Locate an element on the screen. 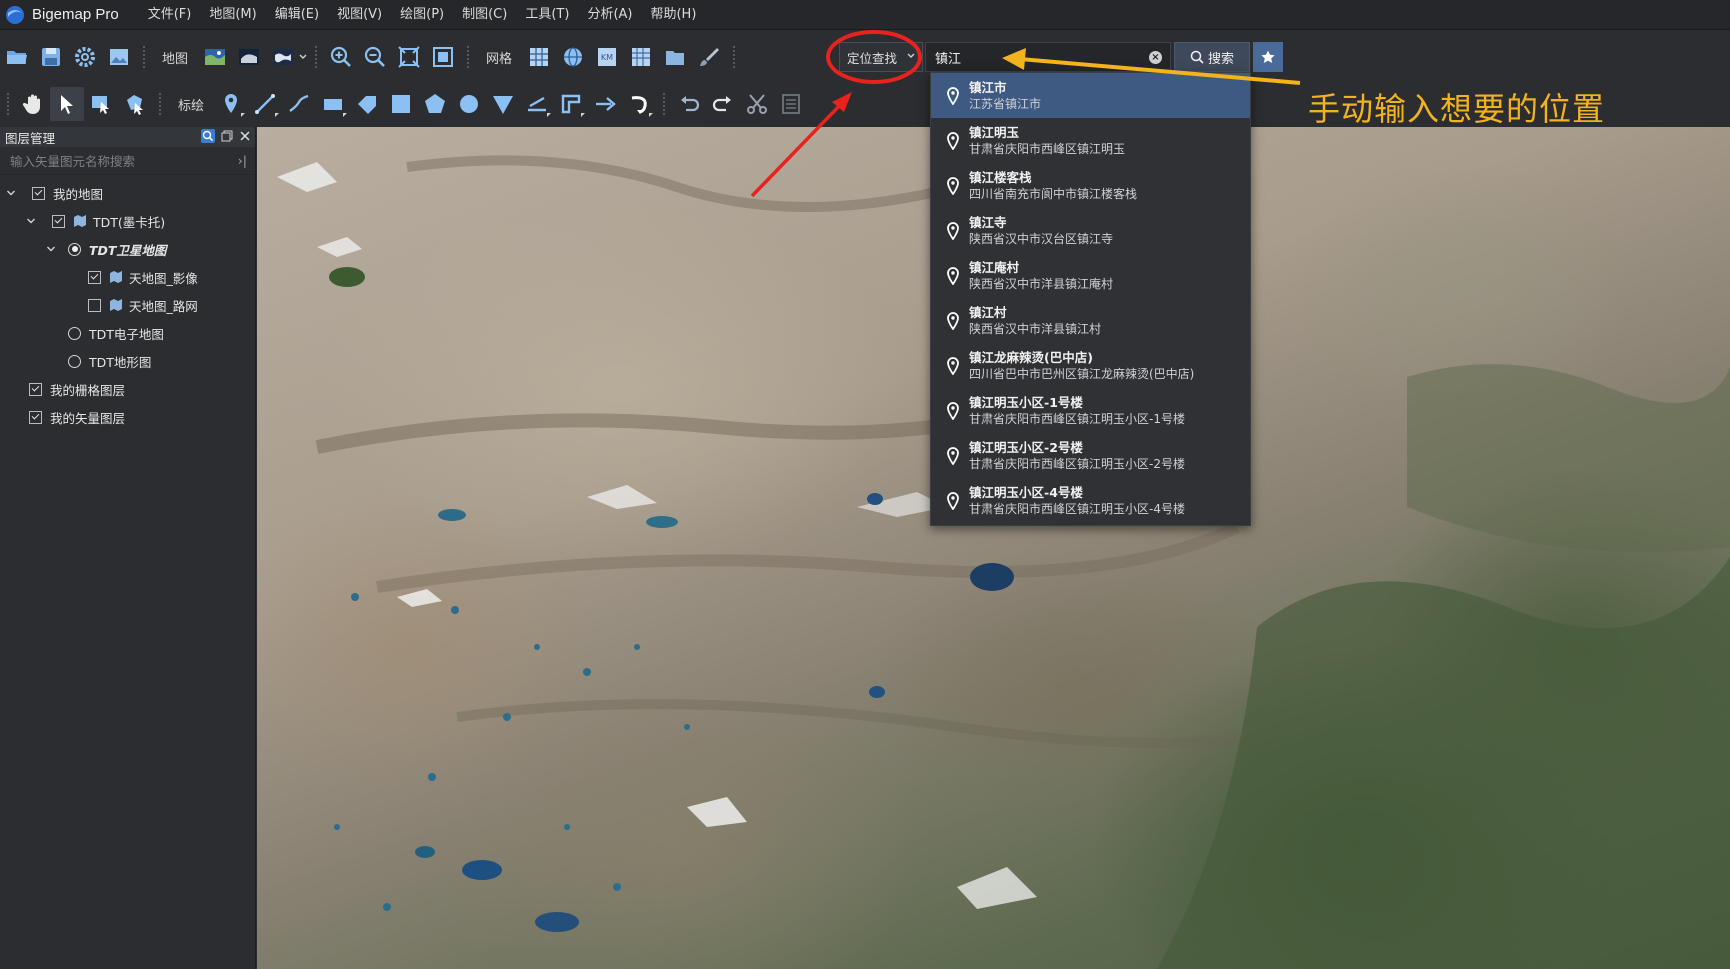 The height and width of the screenshot is (969, 1730). search-result-item: 镇江庵村 陕西省汉中市洋县镇江庵村 is located at coordinates (1090, 275).